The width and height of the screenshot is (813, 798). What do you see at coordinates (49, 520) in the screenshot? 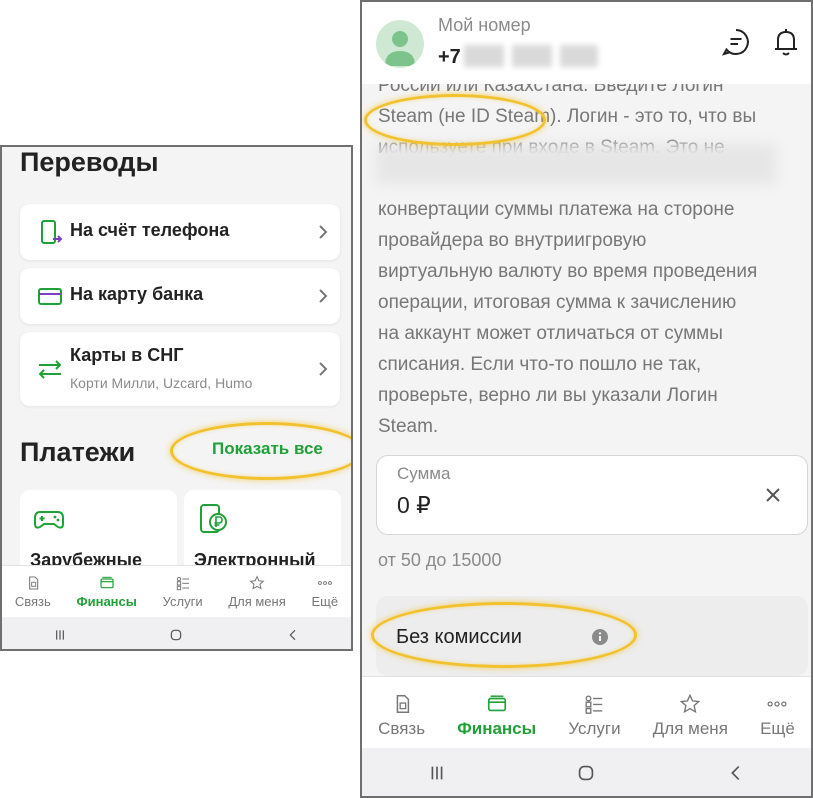
I see `gamepad-icon` at bounding box center [49, 520].